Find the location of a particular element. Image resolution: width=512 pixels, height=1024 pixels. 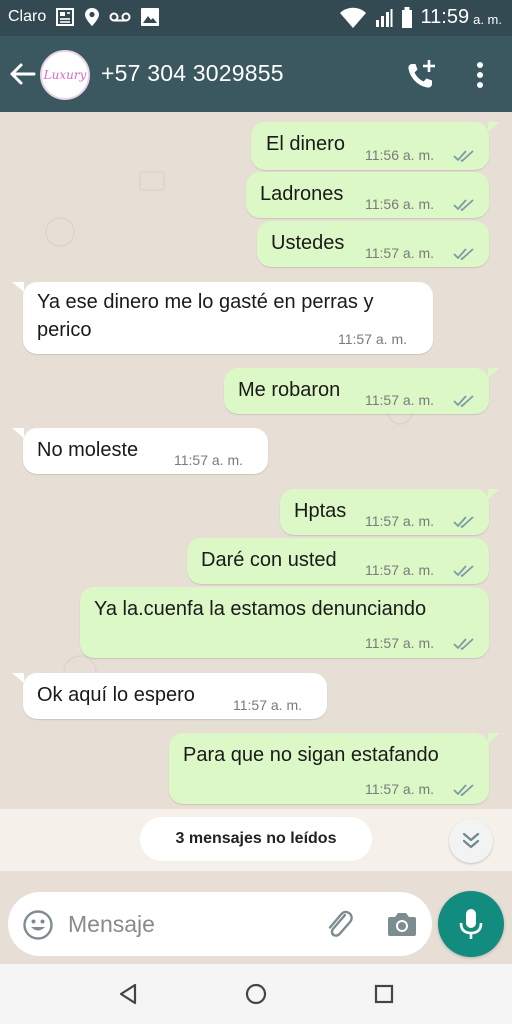

message-text: Ya la.cuenfa la estamos denunciando is located at coordinates (260, 609).